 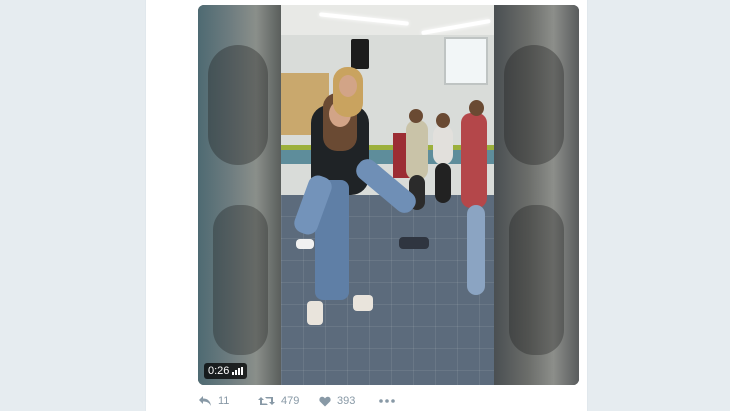 I want to click on video-blur-left, so click(x=239, y=195).